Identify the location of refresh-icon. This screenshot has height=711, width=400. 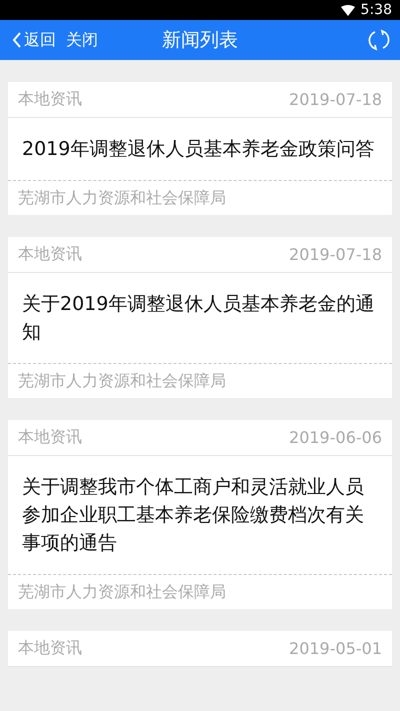
(379, 40).